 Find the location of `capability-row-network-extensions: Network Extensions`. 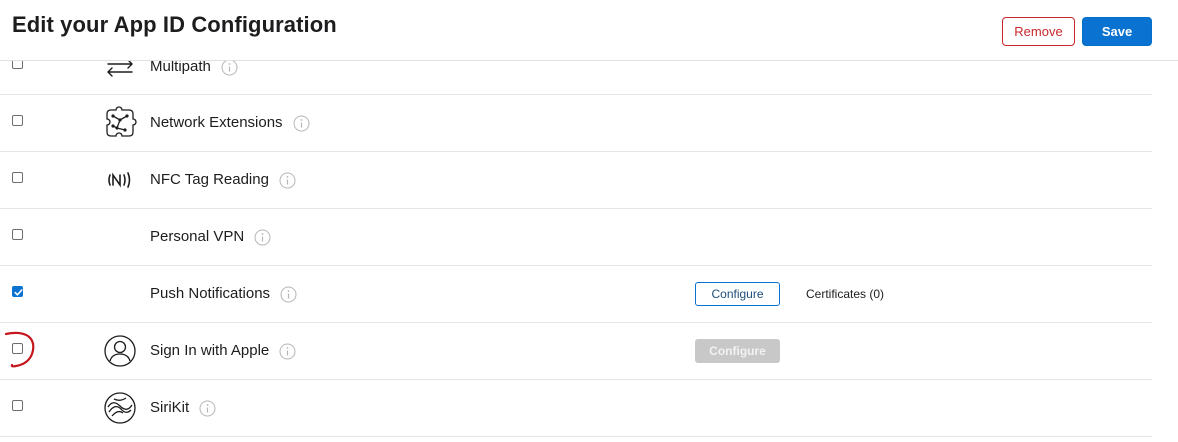

capability-row-network-extensions: Network Extensions is located at coordinates (576, 123).